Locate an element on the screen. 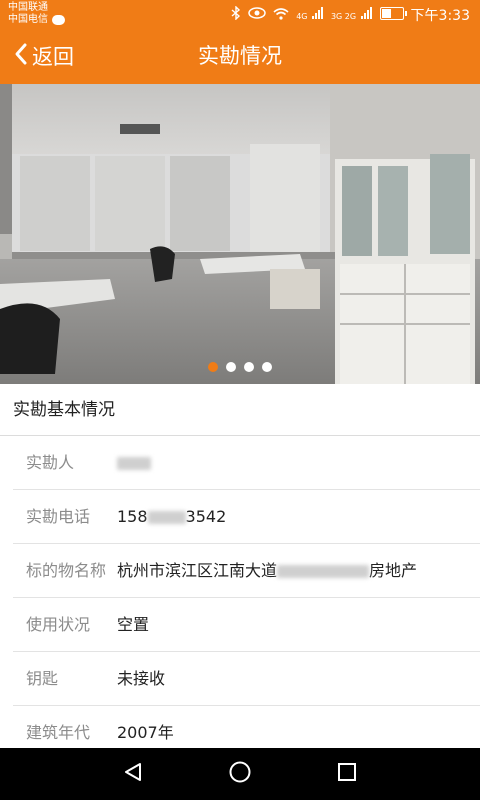 The height and width of the screenshot is (800, 480). wifi-icon is located at coordinates (281, 15).